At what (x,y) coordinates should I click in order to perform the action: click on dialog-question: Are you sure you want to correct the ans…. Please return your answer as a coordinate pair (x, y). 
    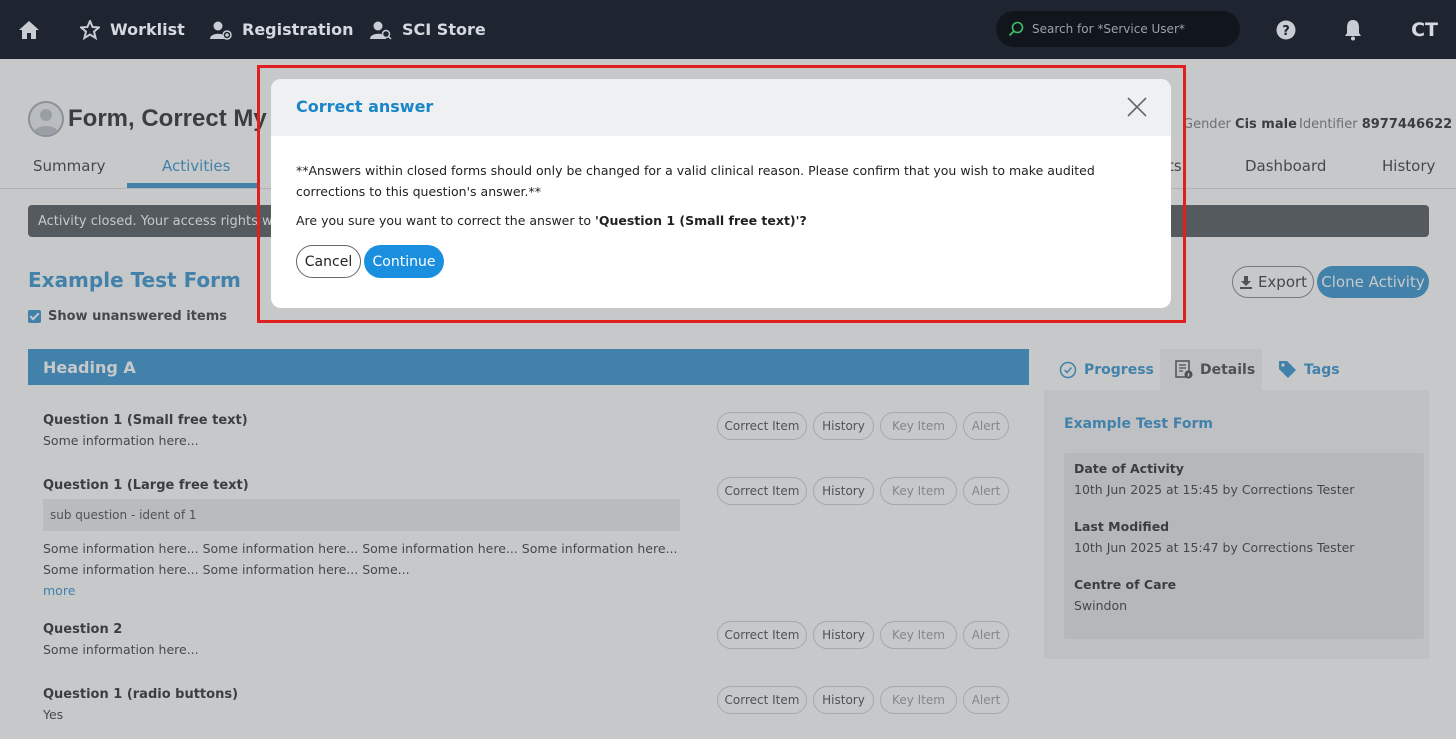
    Looking at the image, I should click on (551, 220).